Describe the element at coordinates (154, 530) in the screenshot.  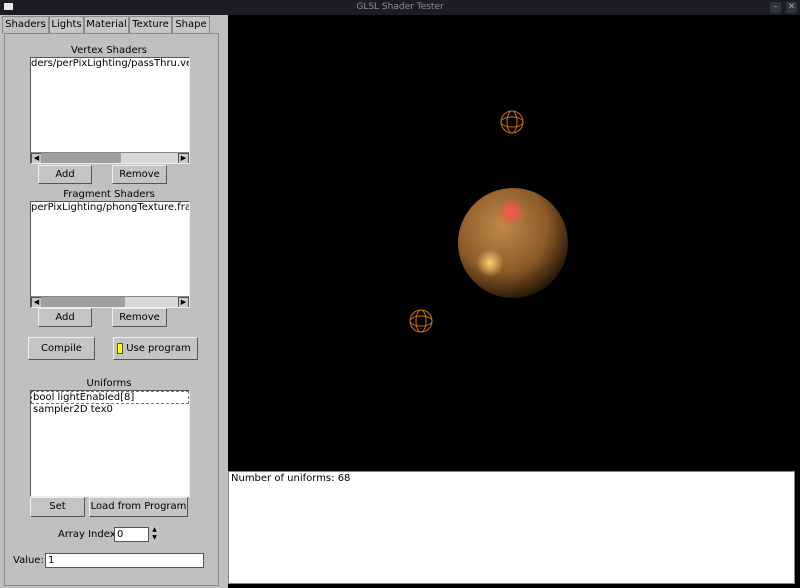
I see `spin-up-icon: ▲` at that location.